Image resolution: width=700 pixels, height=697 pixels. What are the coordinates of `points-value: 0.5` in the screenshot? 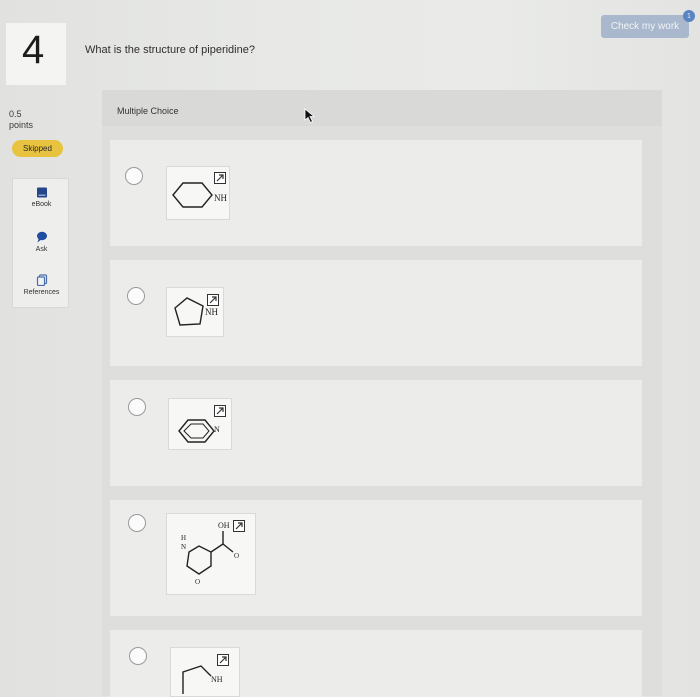 It's located at (15, 114).